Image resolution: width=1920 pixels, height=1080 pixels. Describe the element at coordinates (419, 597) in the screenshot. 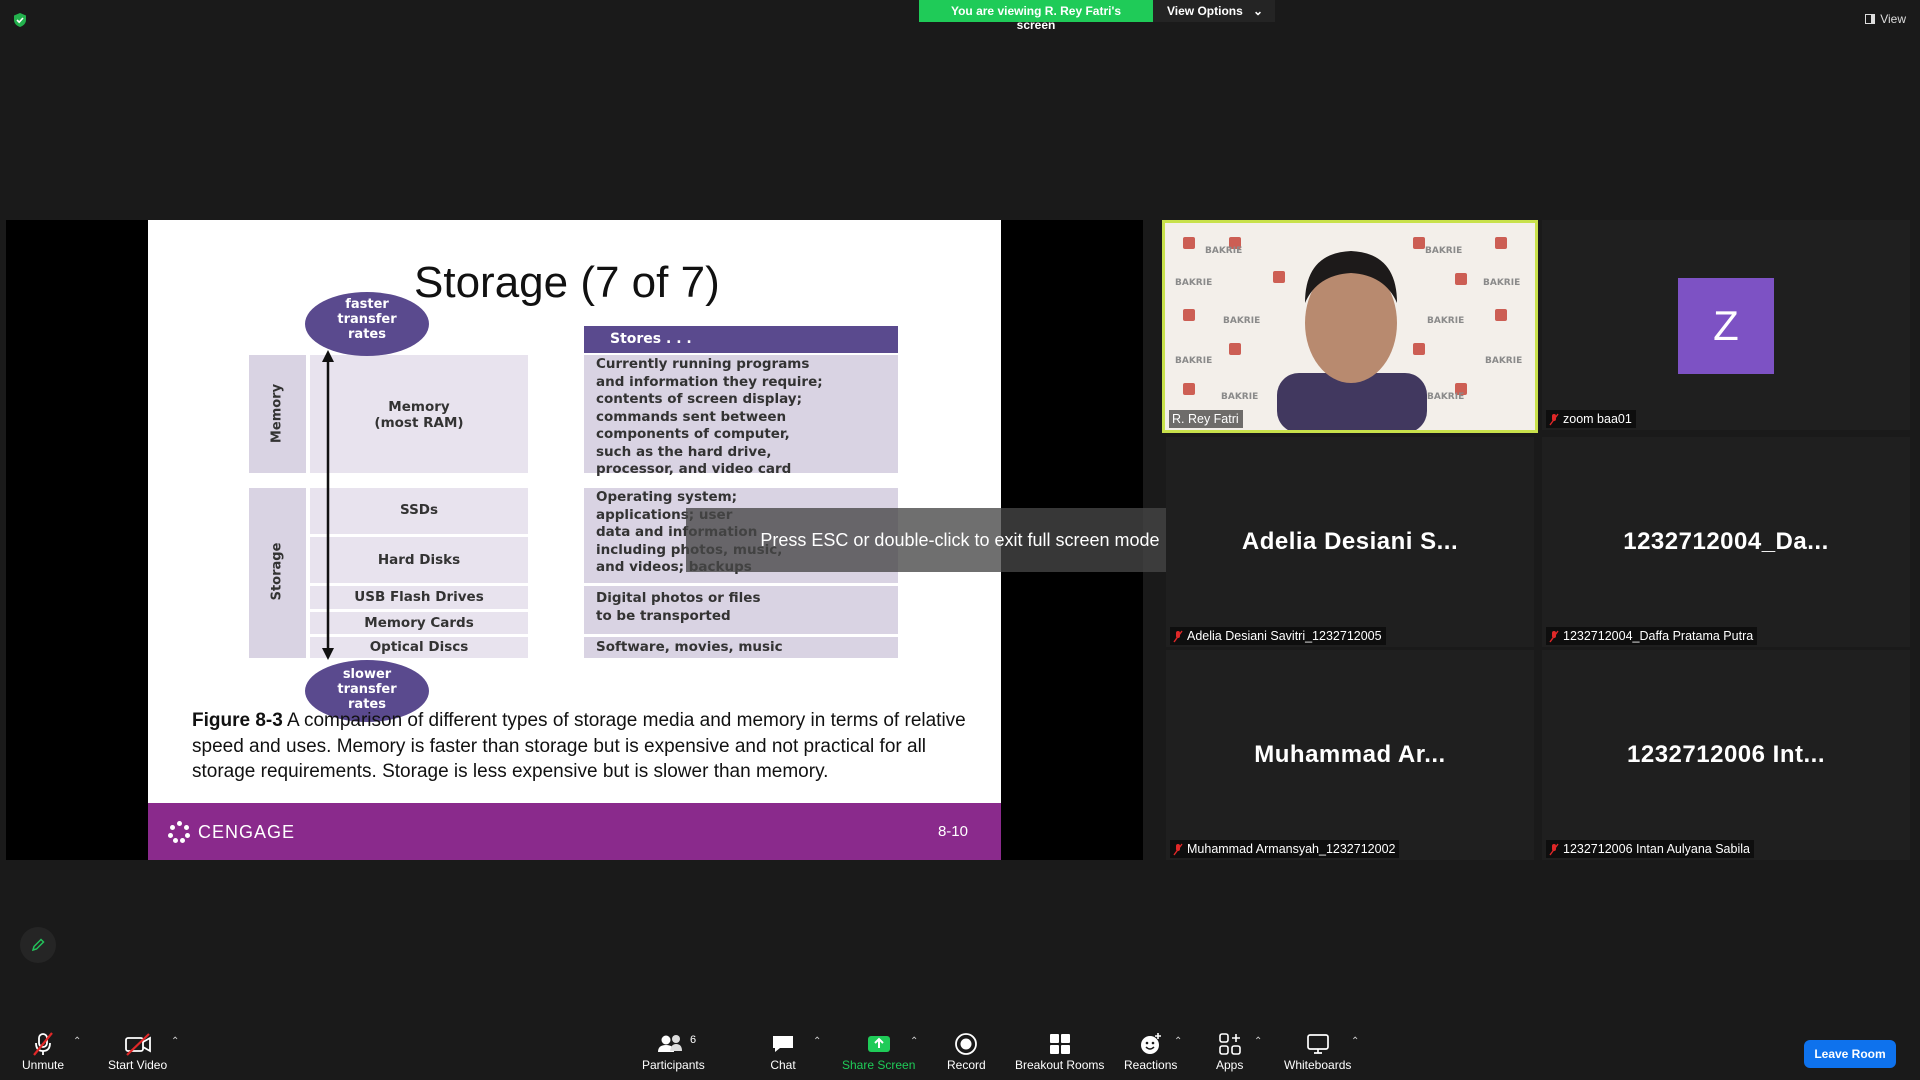

I see `usb-row: USB Flash Drives` at that location.